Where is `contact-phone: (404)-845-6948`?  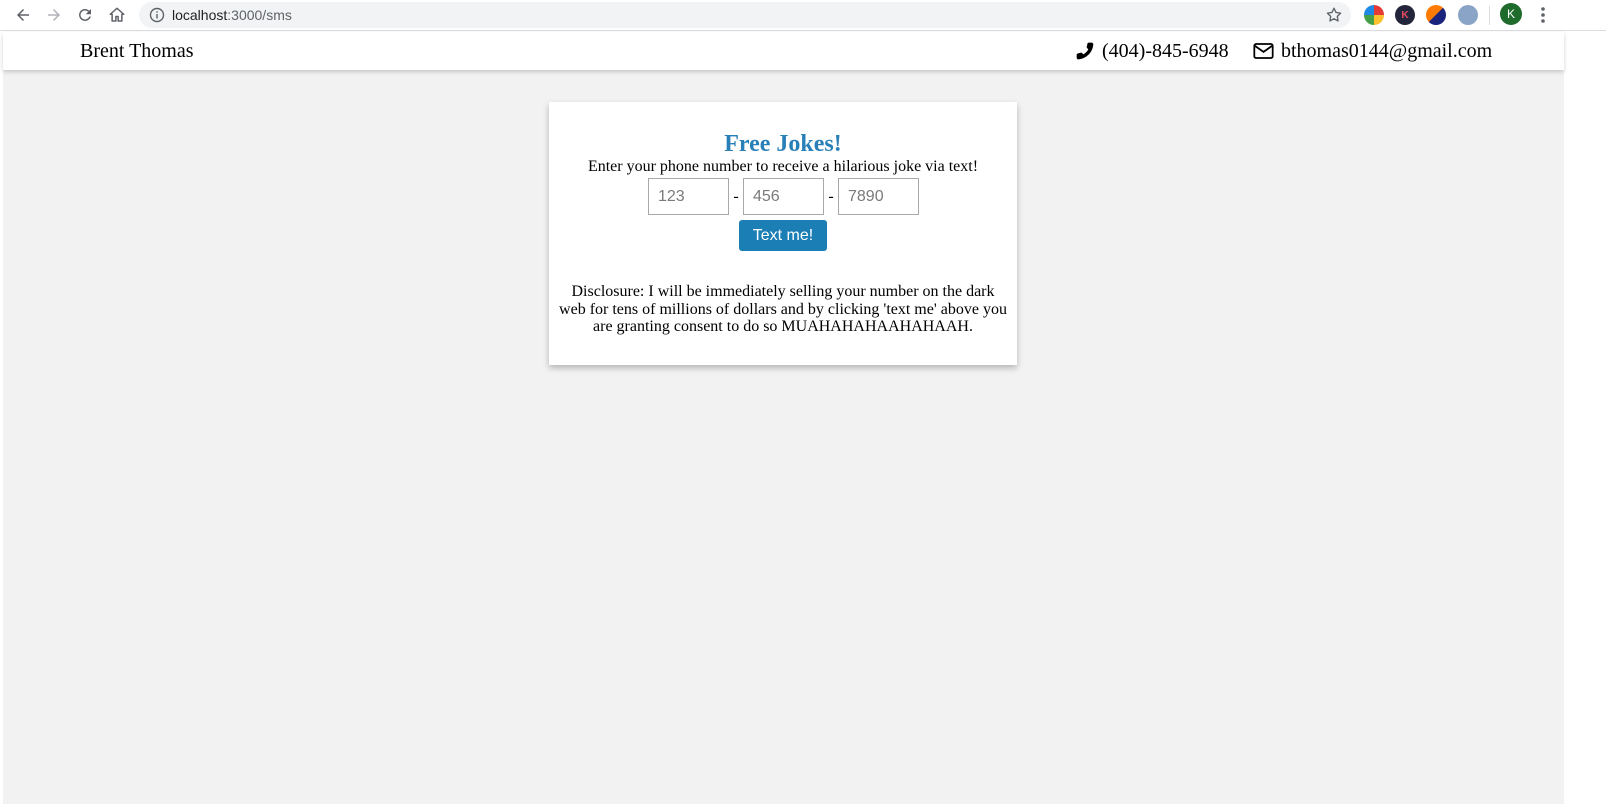 contact-phone: (404)-845-6948 is located at coordinates (1152, 51).